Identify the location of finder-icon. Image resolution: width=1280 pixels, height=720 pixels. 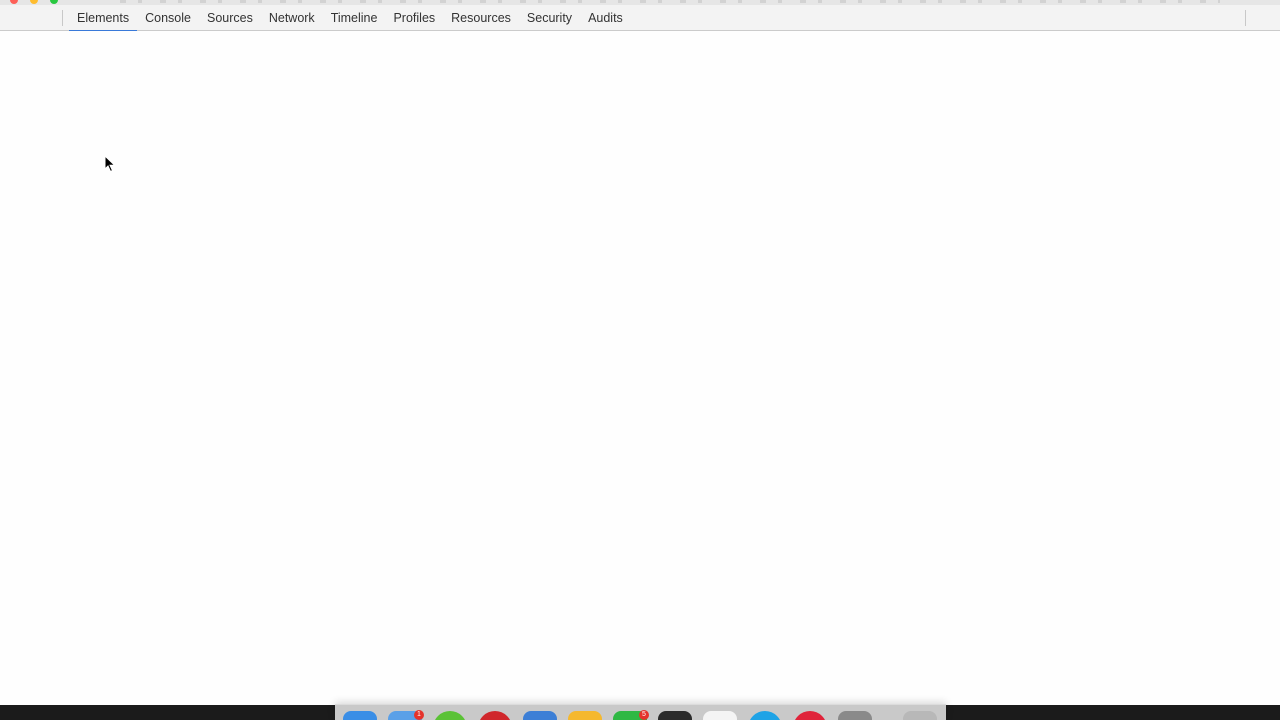
(360, 715).